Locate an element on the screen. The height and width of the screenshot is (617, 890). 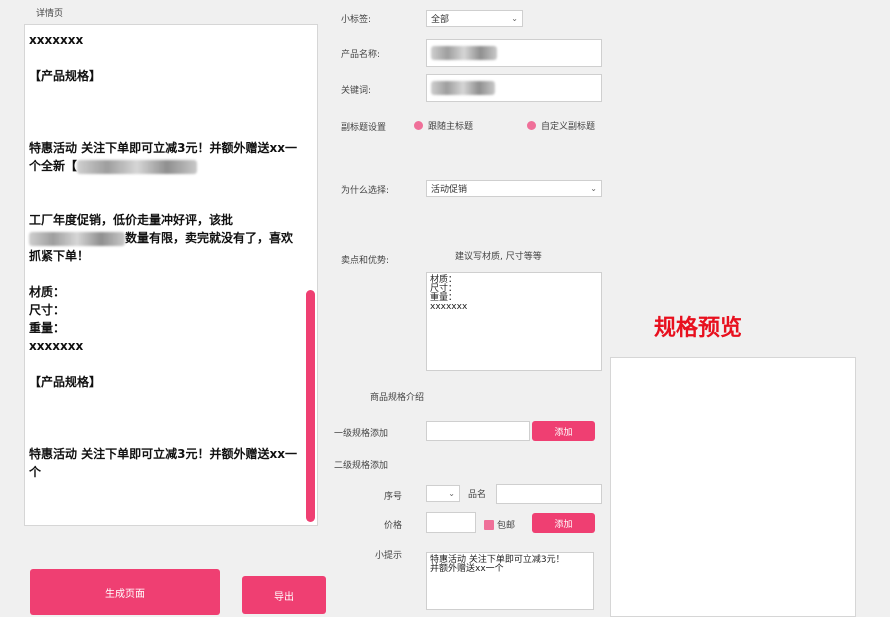
preview-line: 材质： is located at coordinates (47, 292).